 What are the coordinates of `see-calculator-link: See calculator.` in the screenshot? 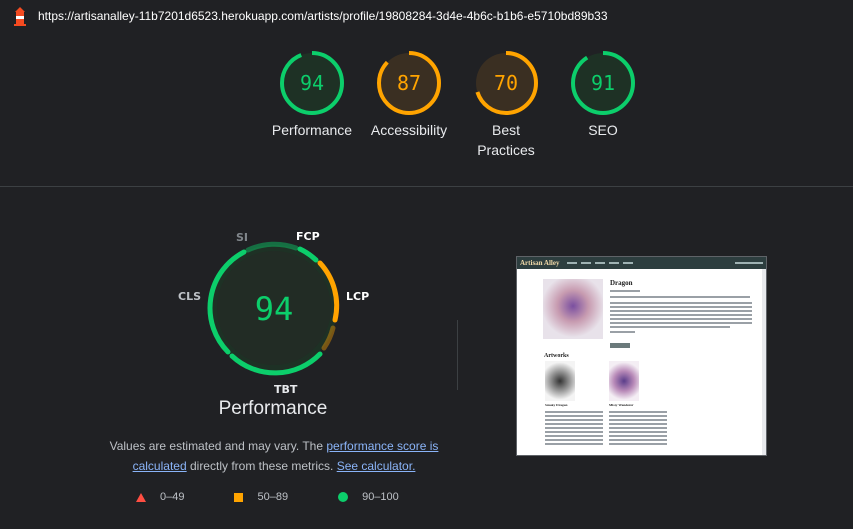 It's located at (376, 466).